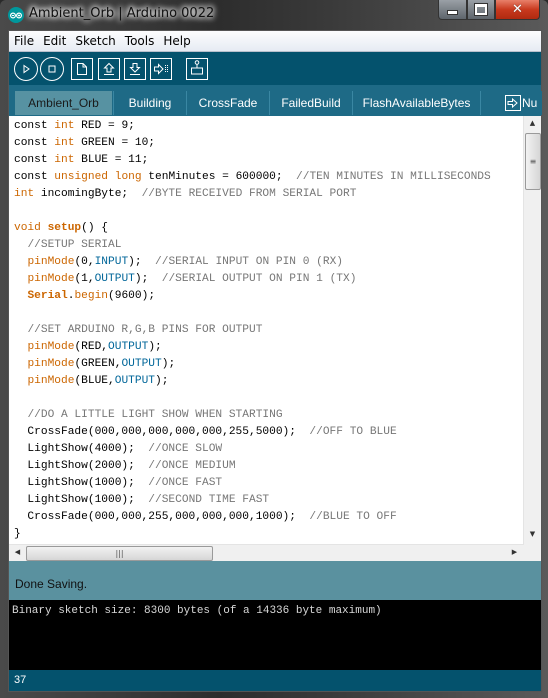 This screenshot has width=548, height=698. Describe the element at coordinates (95, 41) in the screenshot. I see `menu-sketch: Sketch` at that location.